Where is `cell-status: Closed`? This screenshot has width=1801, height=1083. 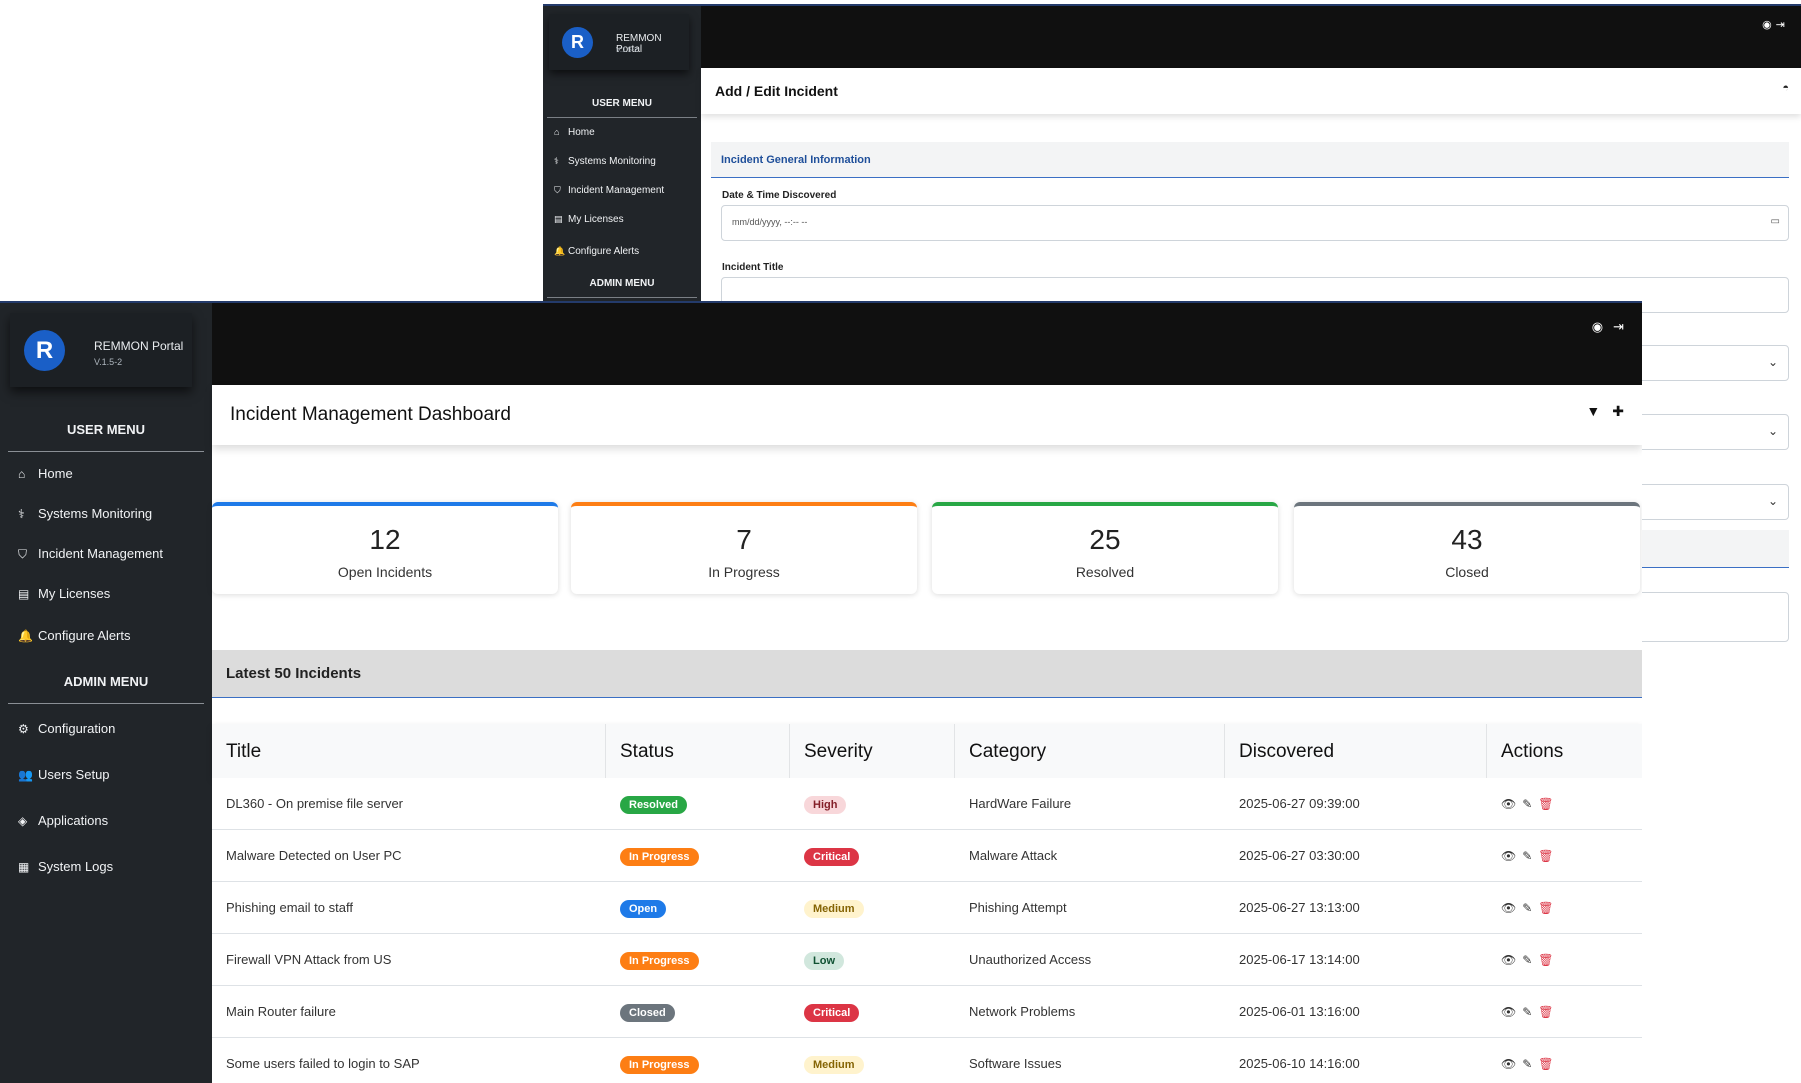 cell-status: Closed is located at coordinates (647, 1012).